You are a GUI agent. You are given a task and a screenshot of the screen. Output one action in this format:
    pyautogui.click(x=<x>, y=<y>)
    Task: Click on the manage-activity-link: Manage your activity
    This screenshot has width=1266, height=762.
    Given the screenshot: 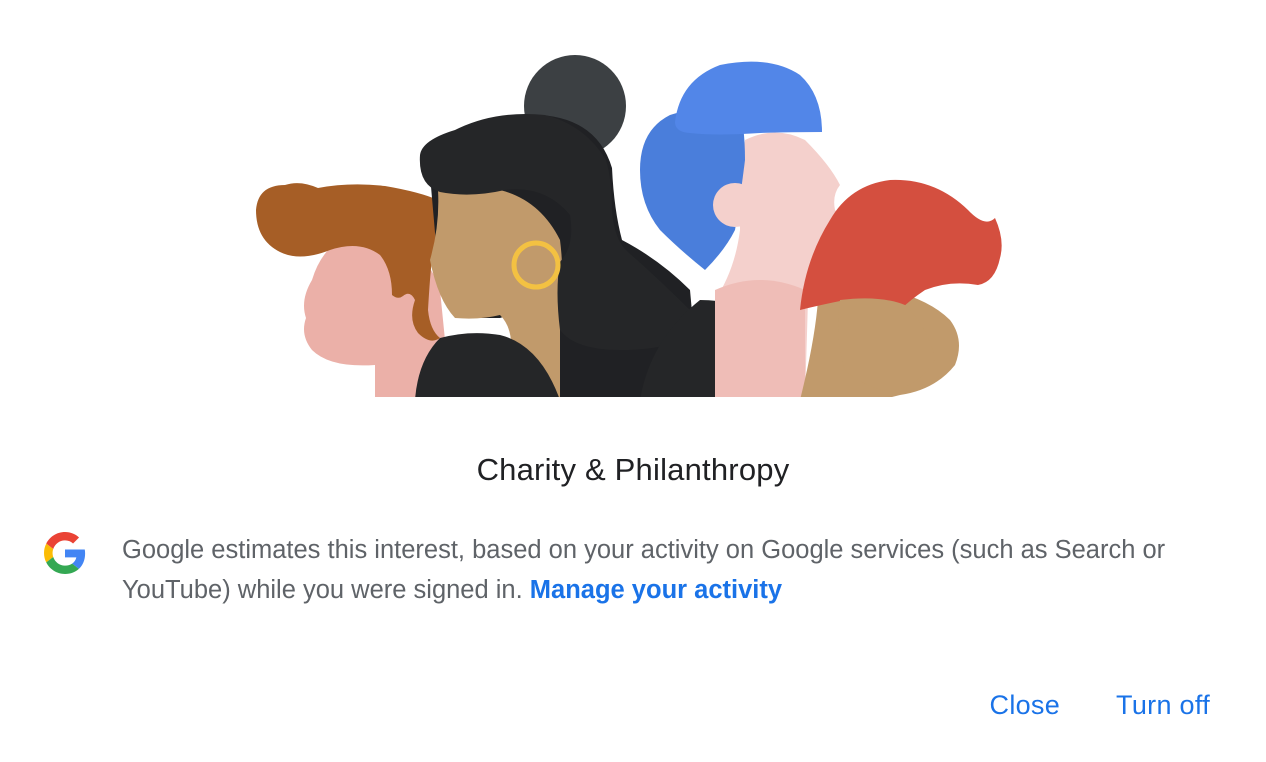 What is the action you would take?
    pyautogui.click(x=656, y=590)
    